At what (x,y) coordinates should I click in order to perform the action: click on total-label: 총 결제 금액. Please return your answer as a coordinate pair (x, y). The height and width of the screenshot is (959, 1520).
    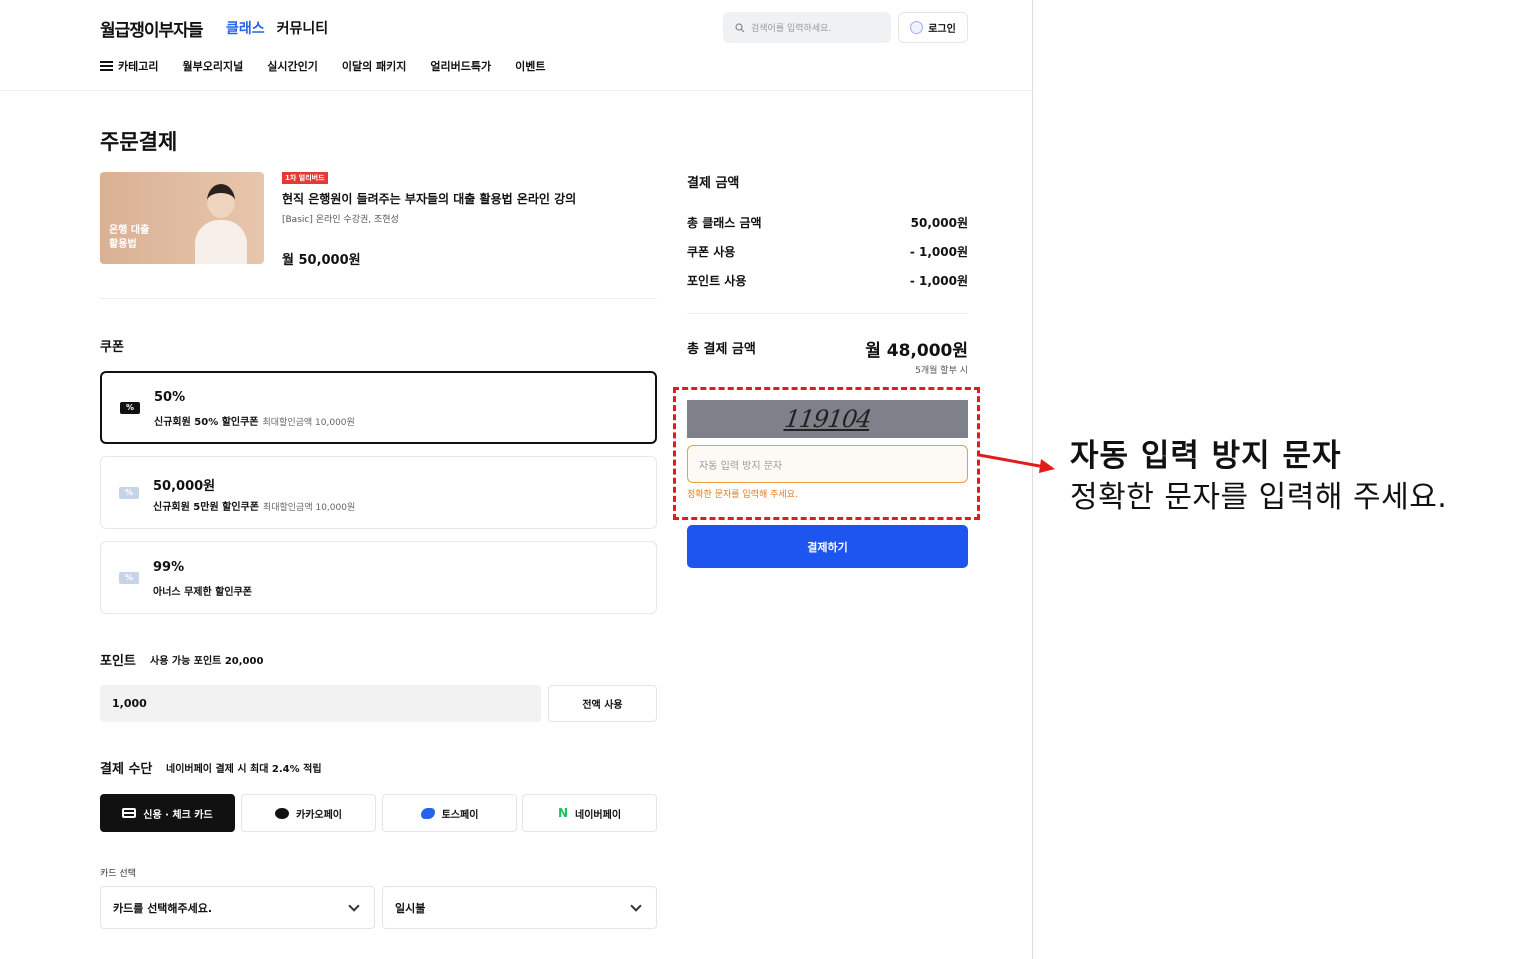
    Looking at the image, I should click on (721, 349).